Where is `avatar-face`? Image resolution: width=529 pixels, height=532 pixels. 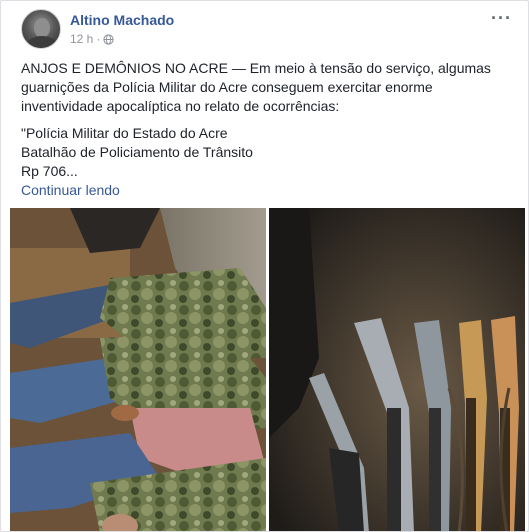
avatar-face is located at coordinates (42, 28).